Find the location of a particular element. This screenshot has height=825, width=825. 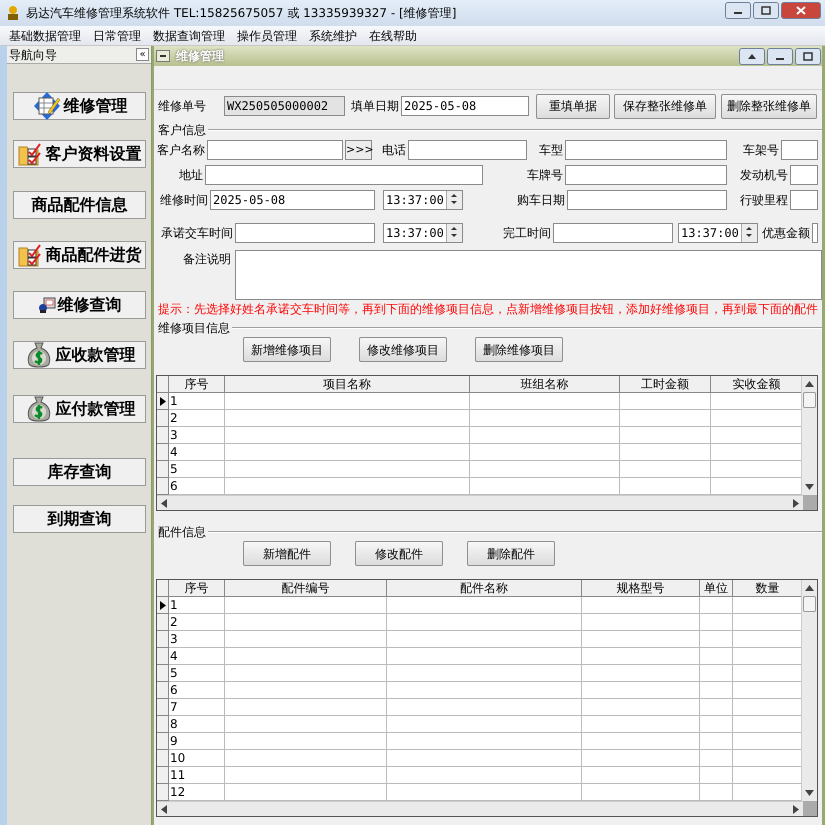

nav-button: 维修管理 is located at coordinates (79, 106).